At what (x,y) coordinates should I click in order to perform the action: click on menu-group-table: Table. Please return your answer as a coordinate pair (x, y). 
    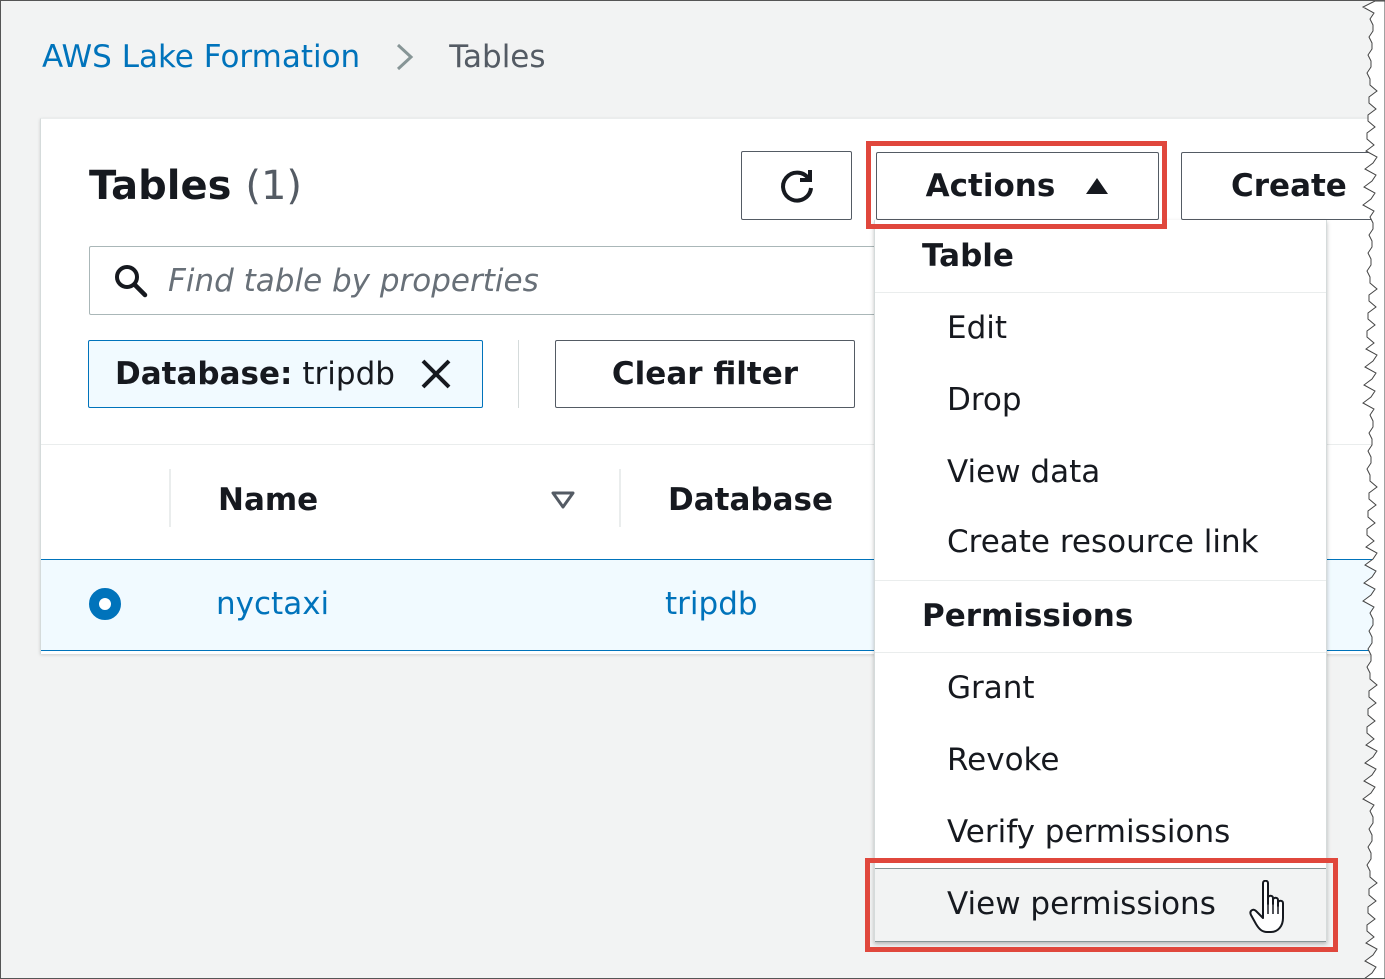
    Looking at the image, I should click on (968, 256).